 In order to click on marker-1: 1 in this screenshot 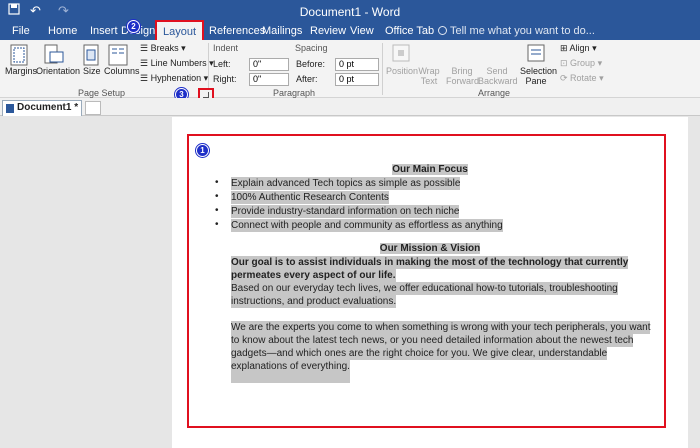, I will do `click(202, 150)`.